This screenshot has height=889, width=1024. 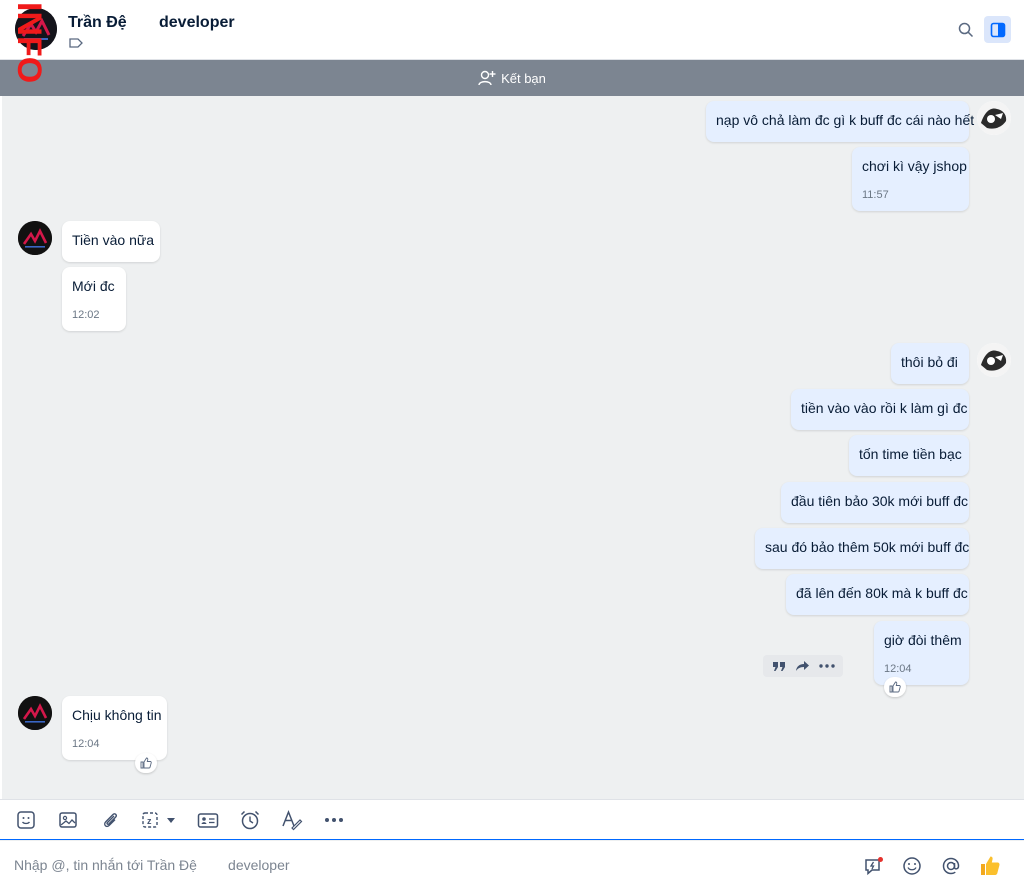 I want to click on mention-button, so click(x=951, y=866).